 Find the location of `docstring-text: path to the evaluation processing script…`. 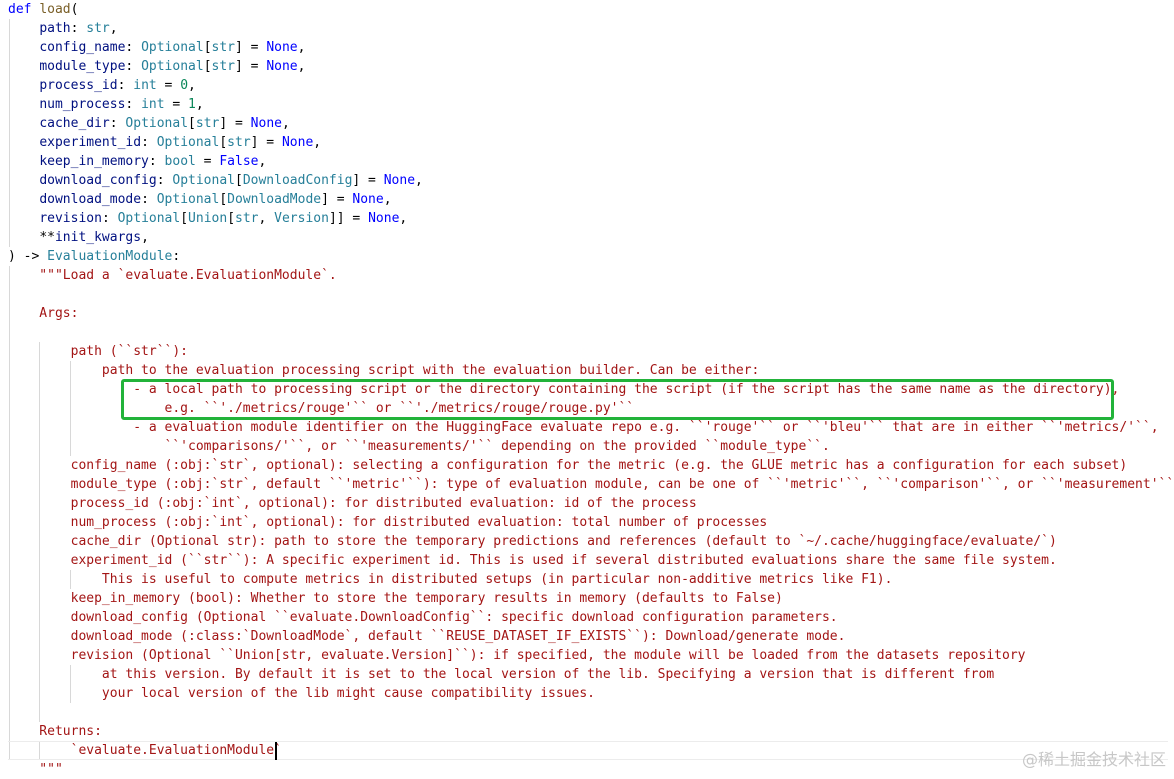

docstring-text: path to the evaluation processing script… is located at coordinates (384, 370).